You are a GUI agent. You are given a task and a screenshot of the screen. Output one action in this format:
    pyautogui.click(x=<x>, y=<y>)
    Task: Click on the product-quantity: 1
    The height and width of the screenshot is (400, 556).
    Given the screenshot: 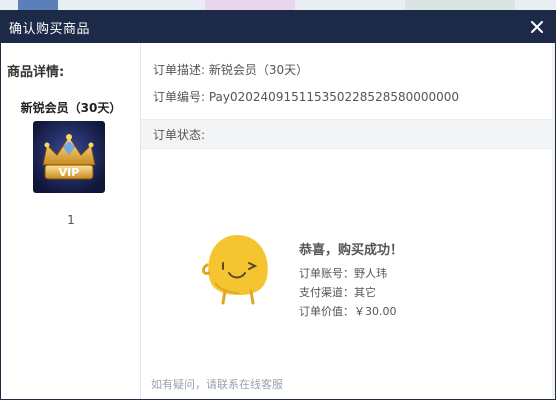 What is the action you would take?
    pyautogui.click(x=71, y=220)
    